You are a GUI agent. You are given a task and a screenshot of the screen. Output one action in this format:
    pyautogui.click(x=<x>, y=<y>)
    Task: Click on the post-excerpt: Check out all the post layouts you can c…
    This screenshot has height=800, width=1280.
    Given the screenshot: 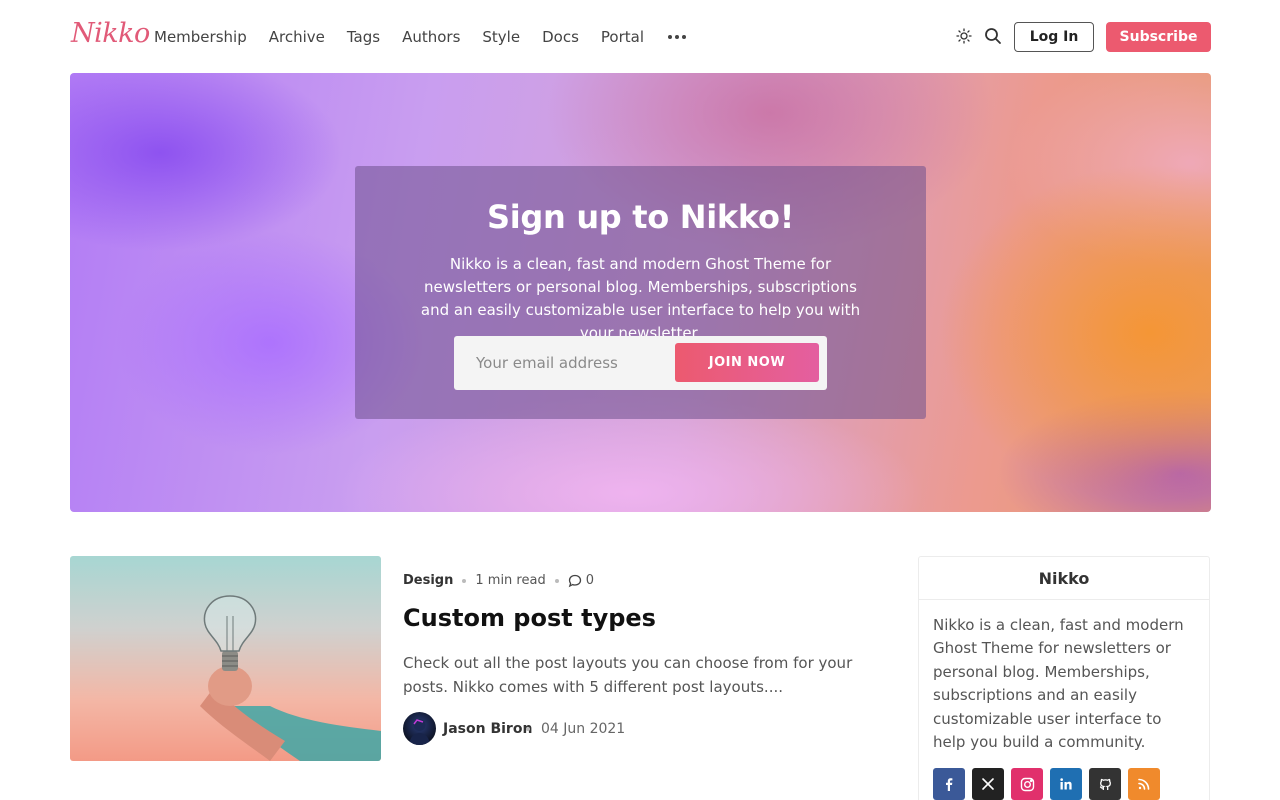 What is the action you would take?
    pyautogui.click(x=628, y=675)
    